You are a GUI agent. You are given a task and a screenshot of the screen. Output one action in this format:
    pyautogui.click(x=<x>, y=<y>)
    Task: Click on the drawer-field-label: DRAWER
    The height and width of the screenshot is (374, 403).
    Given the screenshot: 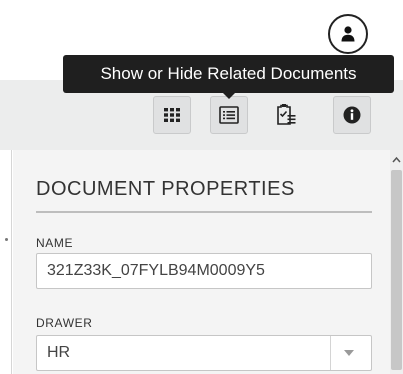 What is the action you would take?
    pyautogui.click(x=64, y=323)
    